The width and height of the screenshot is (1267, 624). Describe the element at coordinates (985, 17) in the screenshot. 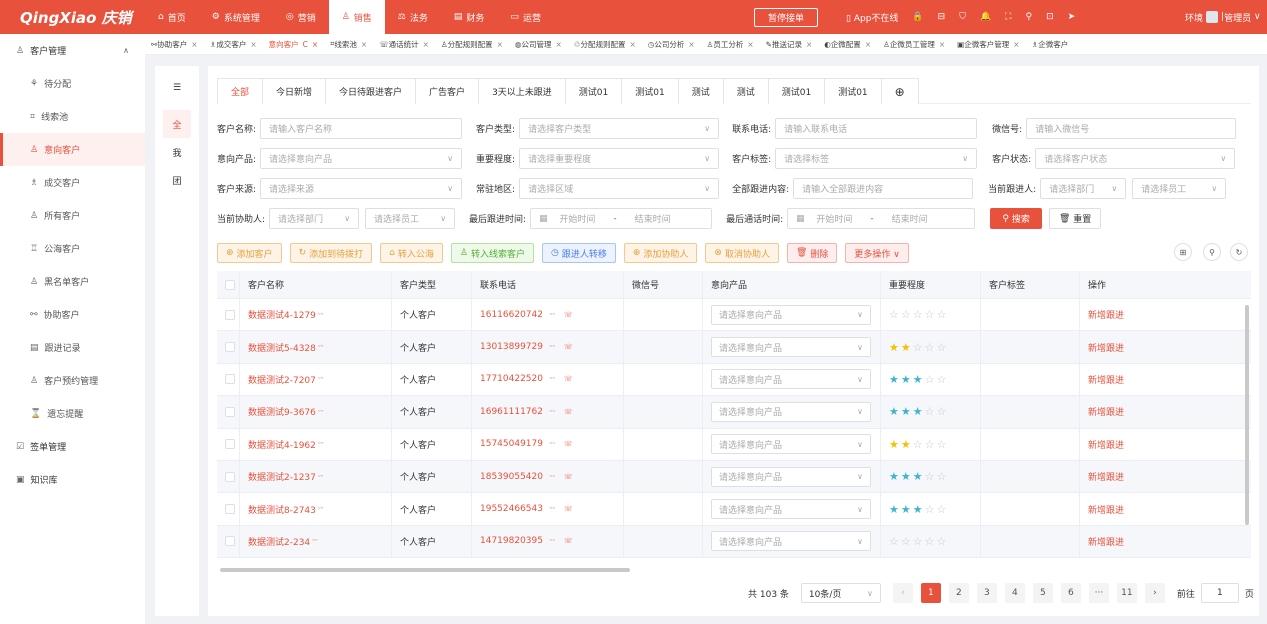

I see `bell-icon: 🔔` at that location.